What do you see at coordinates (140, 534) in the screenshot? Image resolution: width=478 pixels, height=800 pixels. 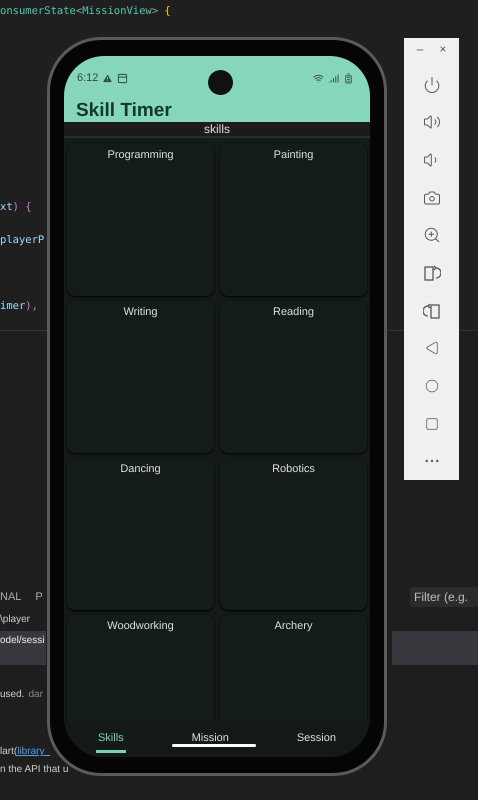 I see `skill-card: Dancing` at bounding box center [140, 534].